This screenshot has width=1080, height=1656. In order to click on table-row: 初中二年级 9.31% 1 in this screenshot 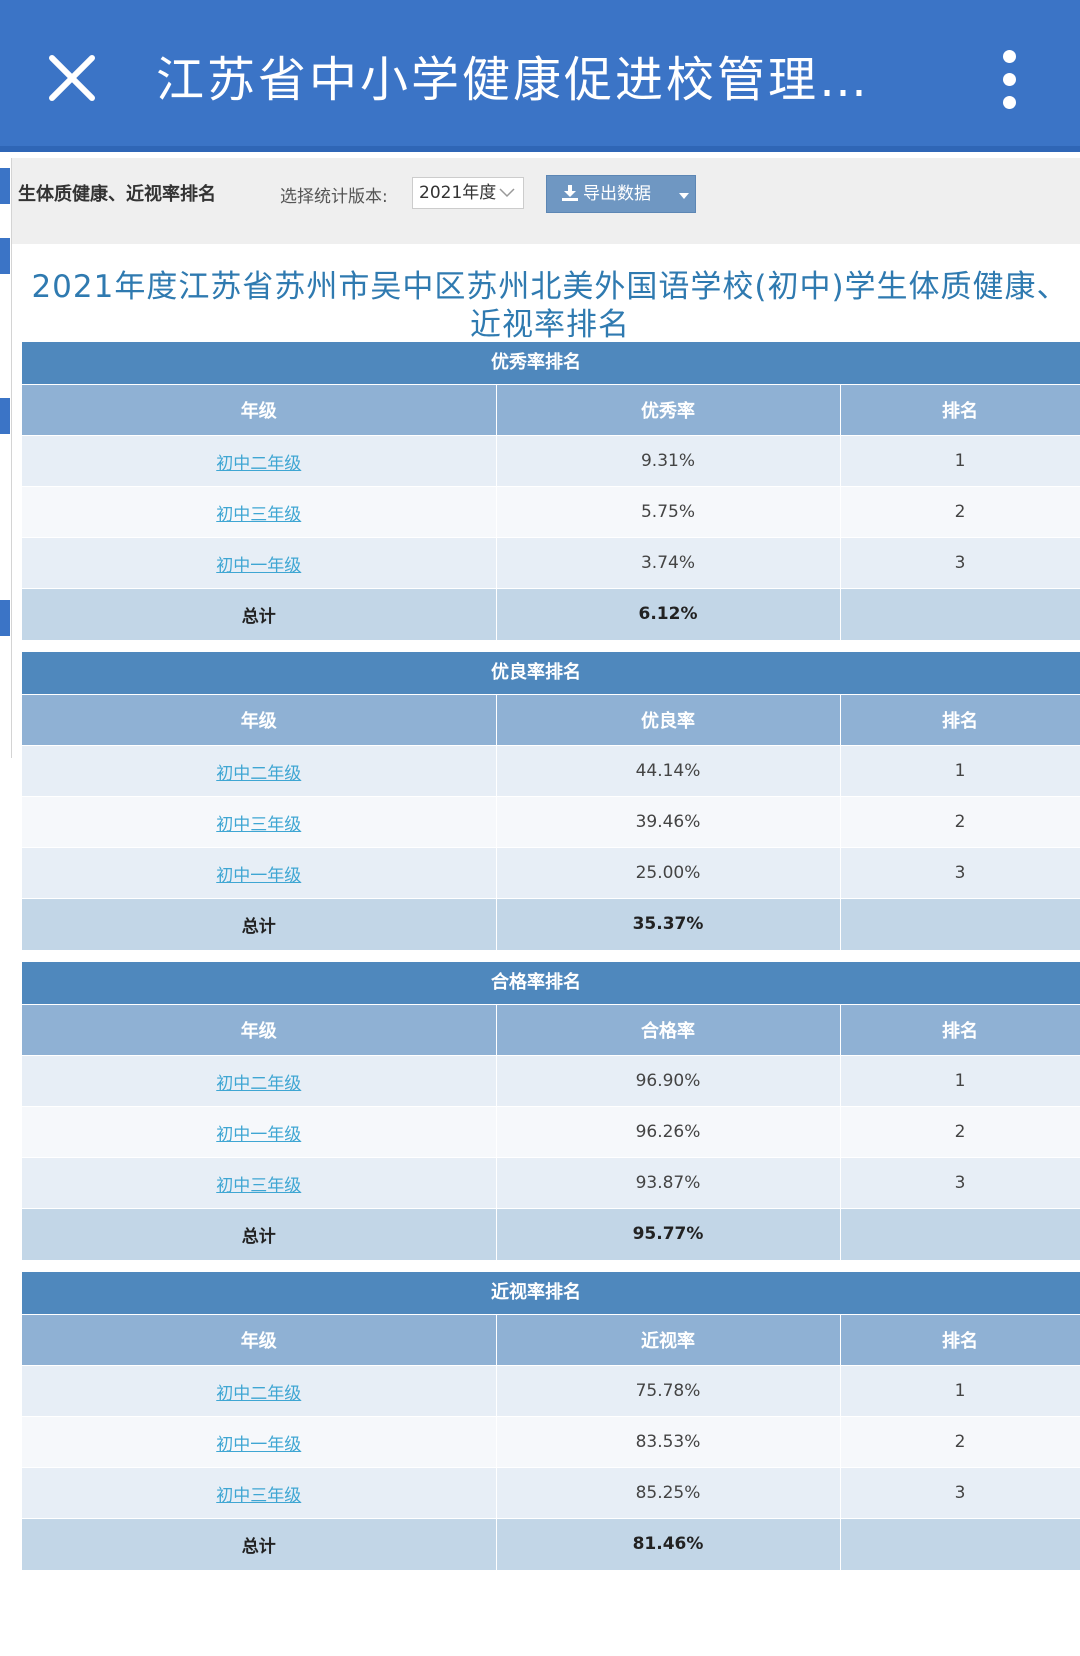, I will do `click(551, 461)`.